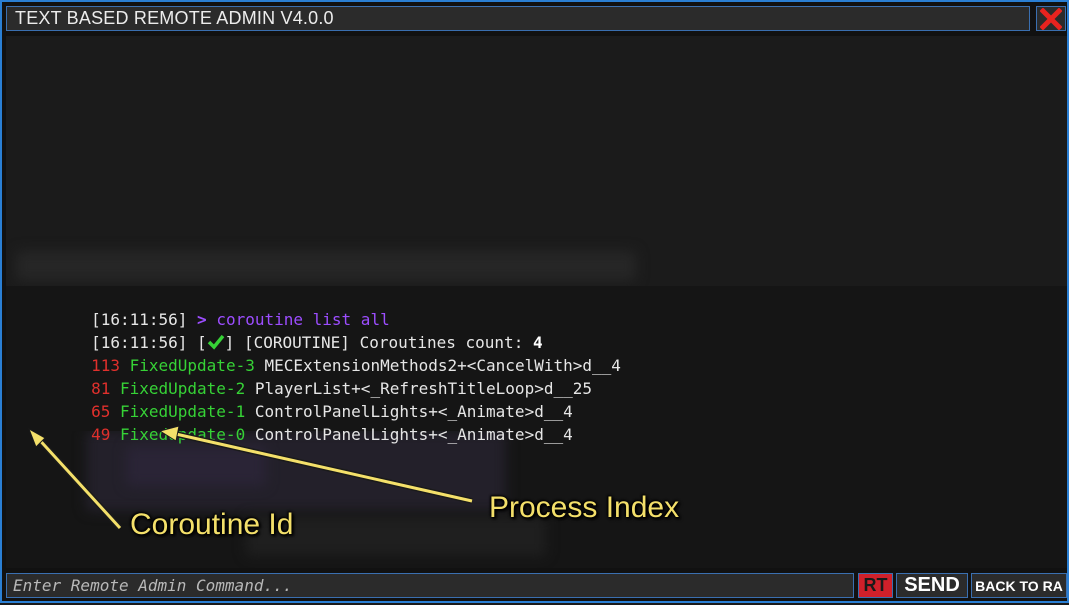  I want to click on rt-button: RT, so click(875, 585).